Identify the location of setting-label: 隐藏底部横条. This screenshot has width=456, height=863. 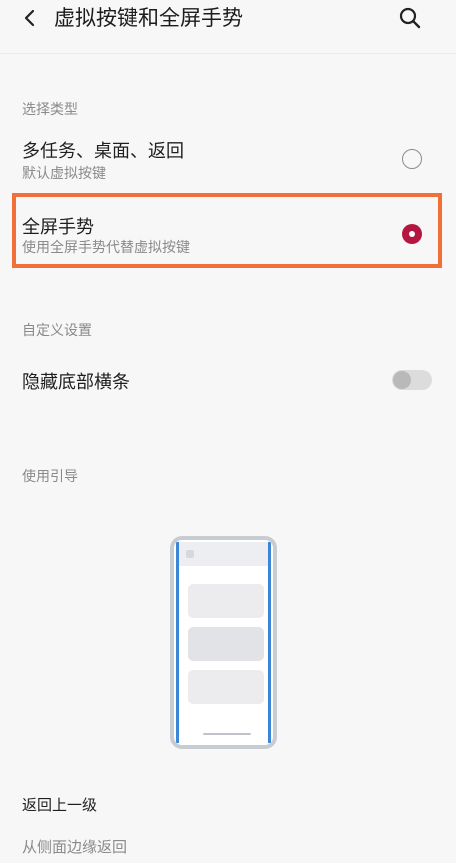
(76, 382).